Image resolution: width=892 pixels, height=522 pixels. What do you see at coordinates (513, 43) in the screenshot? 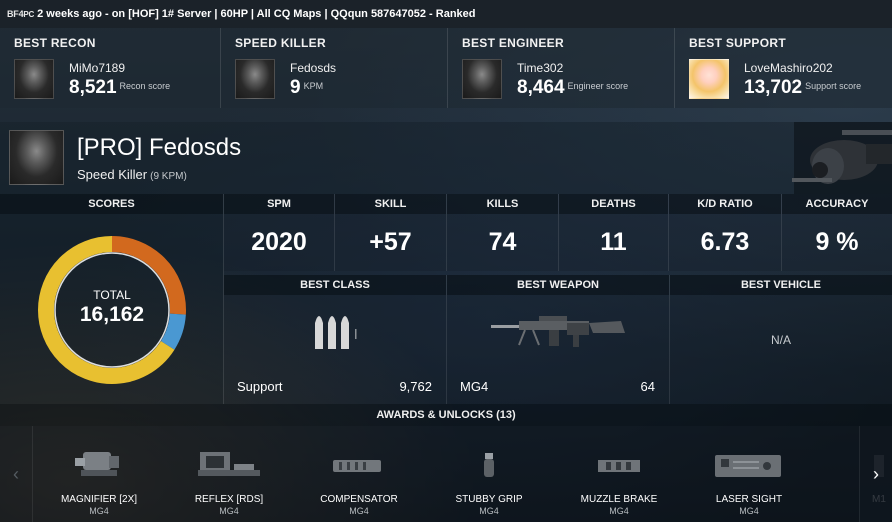
I see `best-card-title: BEST ENGINEER` at bounding box center [513, 43].